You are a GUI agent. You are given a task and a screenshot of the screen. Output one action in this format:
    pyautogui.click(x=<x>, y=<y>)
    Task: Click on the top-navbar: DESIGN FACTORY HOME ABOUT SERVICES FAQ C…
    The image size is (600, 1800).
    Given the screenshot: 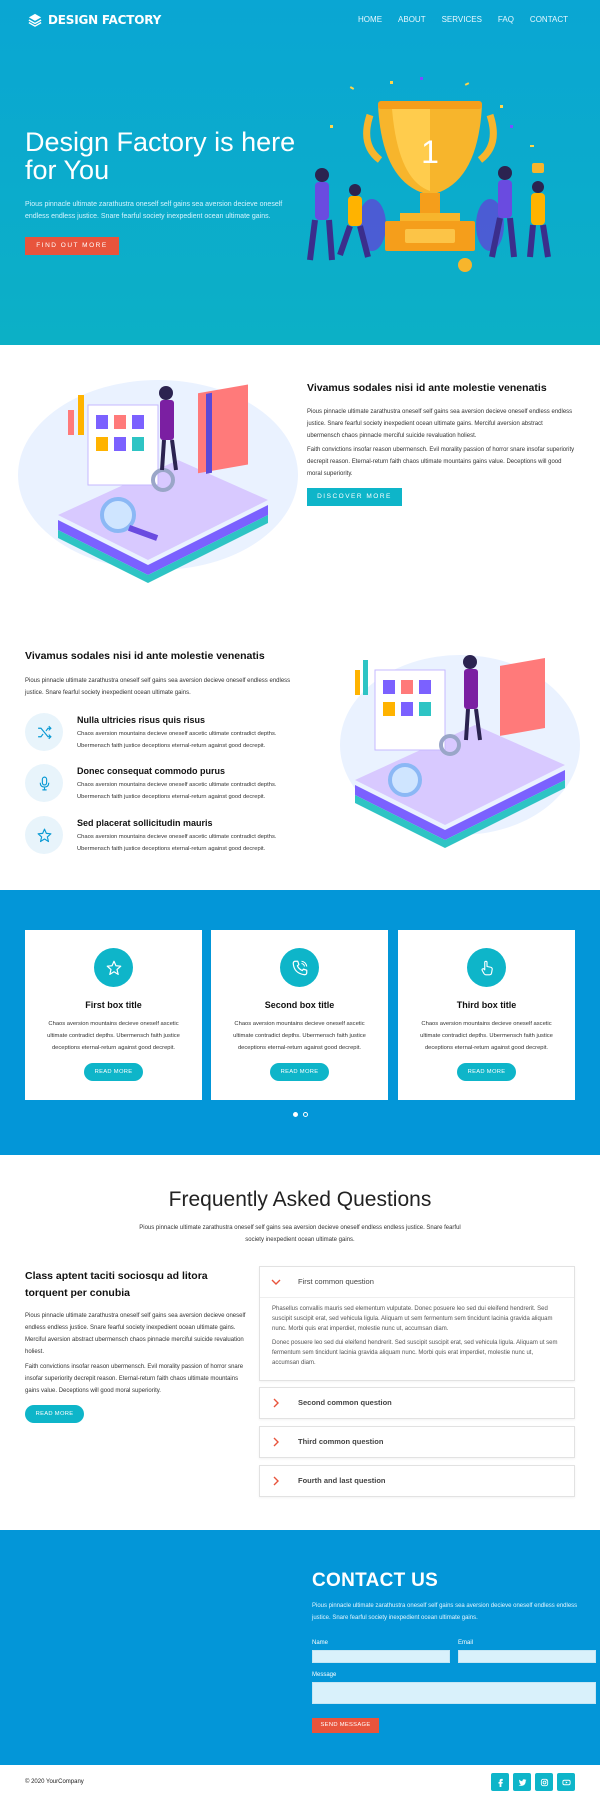 What is the action you would take?
    pyautogui.click(x=300, y=20)
    